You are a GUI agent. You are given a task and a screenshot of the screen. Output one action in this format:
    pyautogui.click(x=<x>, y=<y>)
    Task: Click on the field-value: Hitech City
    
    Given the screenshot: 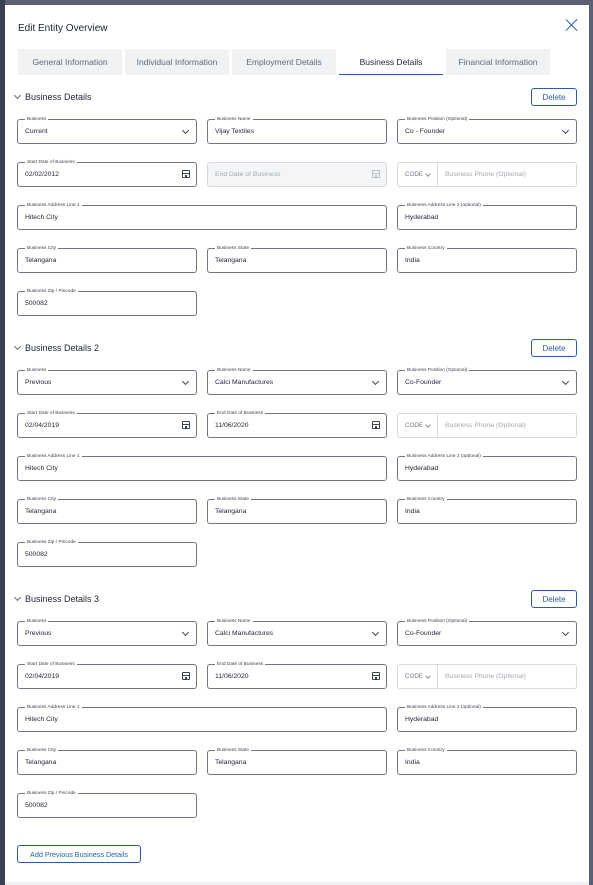 What is the action you would take?
    pyautogui.click(x=41, y=719)
    